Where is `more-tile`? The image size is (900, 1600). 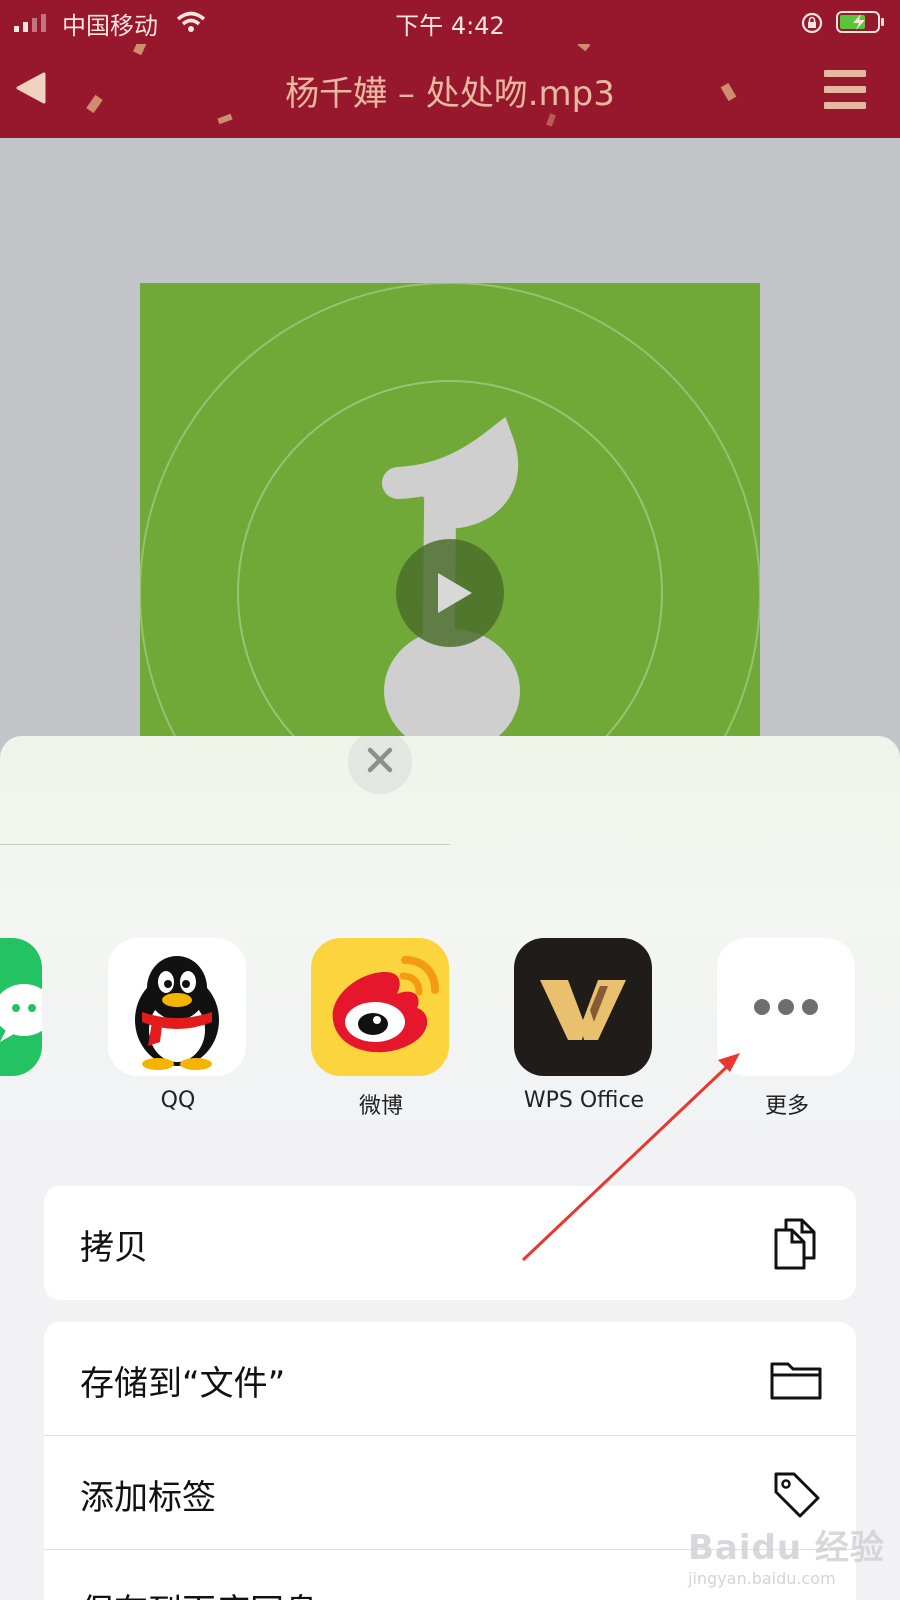
more-tile is located at coordinates (786, 1007).